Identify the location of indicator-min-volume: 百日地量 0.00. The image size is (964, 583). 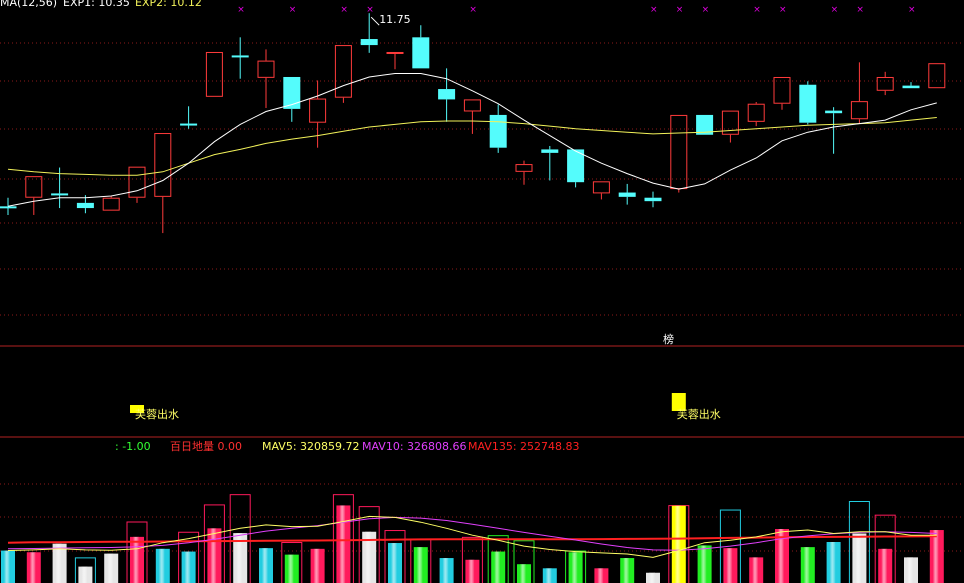
(206, 446).